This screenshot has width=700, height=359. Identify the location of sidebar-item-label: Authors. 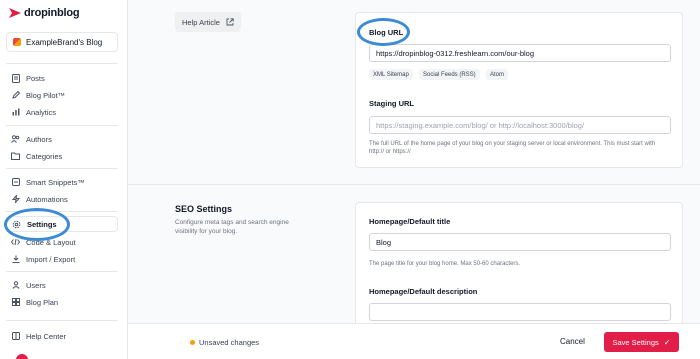
(39, 139).